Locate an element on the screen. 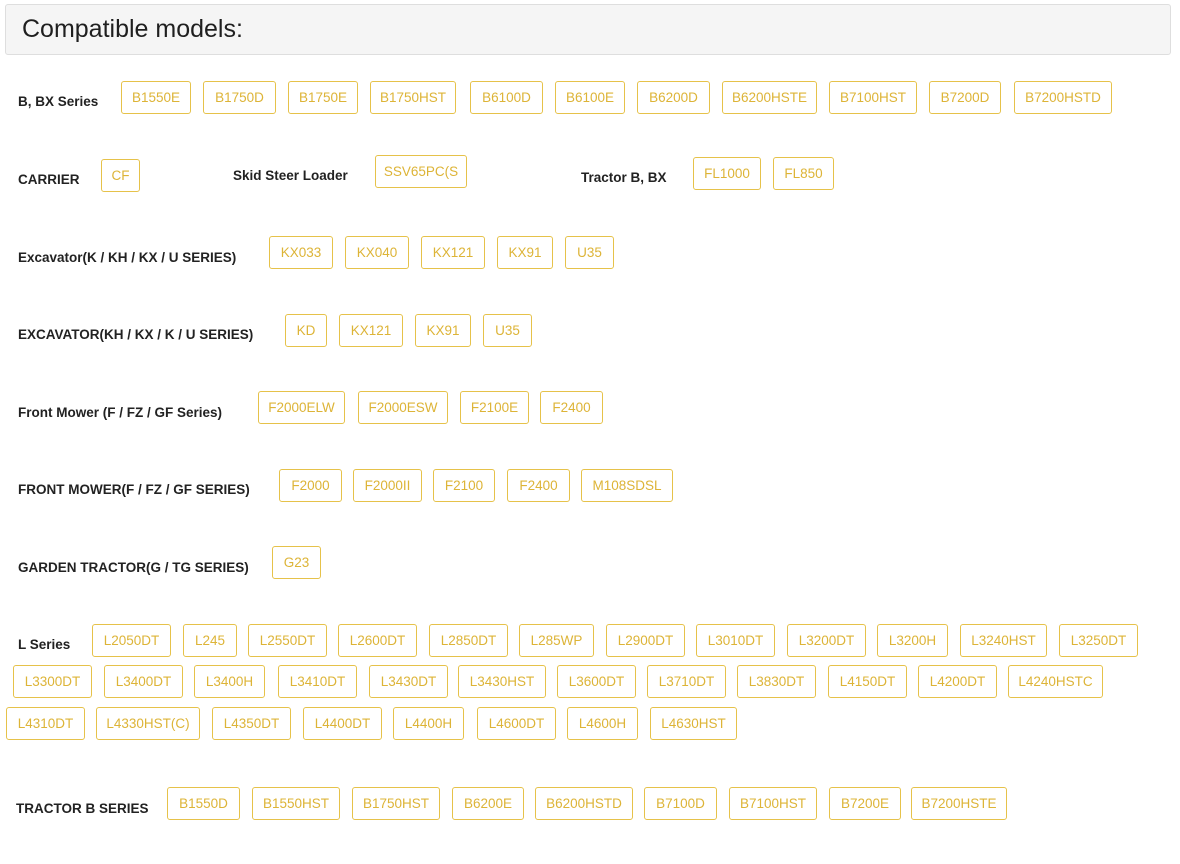  model-tag-tractor-b-series-b1550hst: B1550HST is located at coordinates (296, 803).